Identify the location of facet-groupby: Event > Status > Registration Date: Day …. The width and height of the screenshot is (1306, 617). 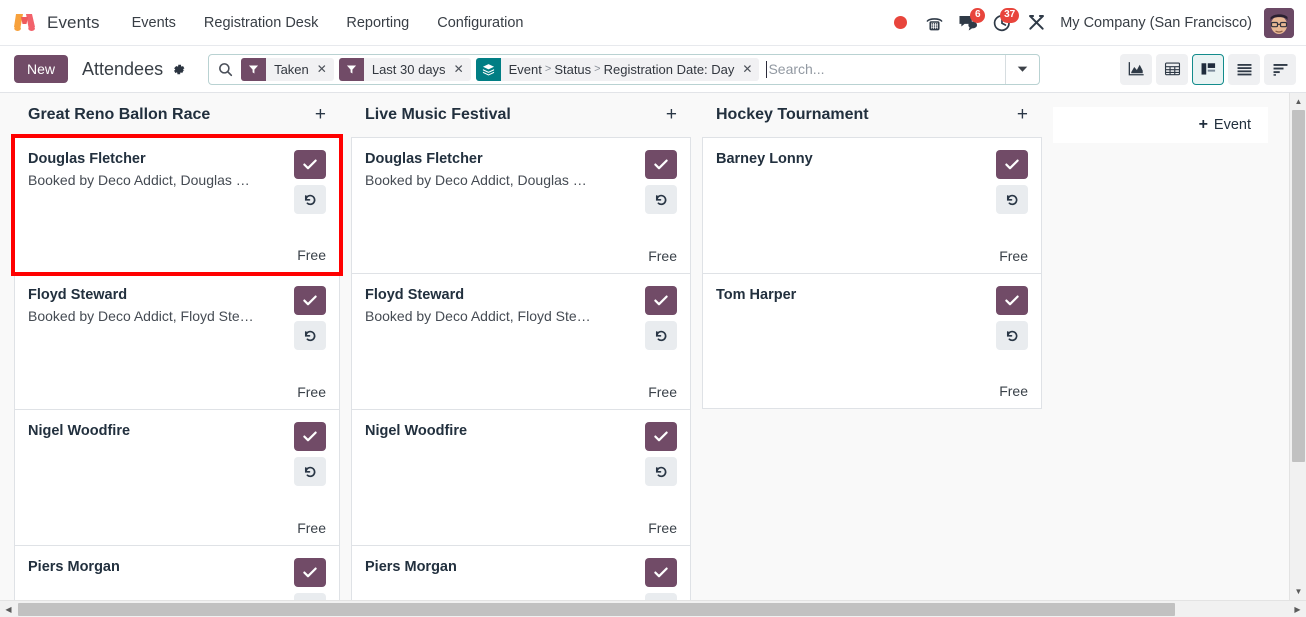
(617, 69).